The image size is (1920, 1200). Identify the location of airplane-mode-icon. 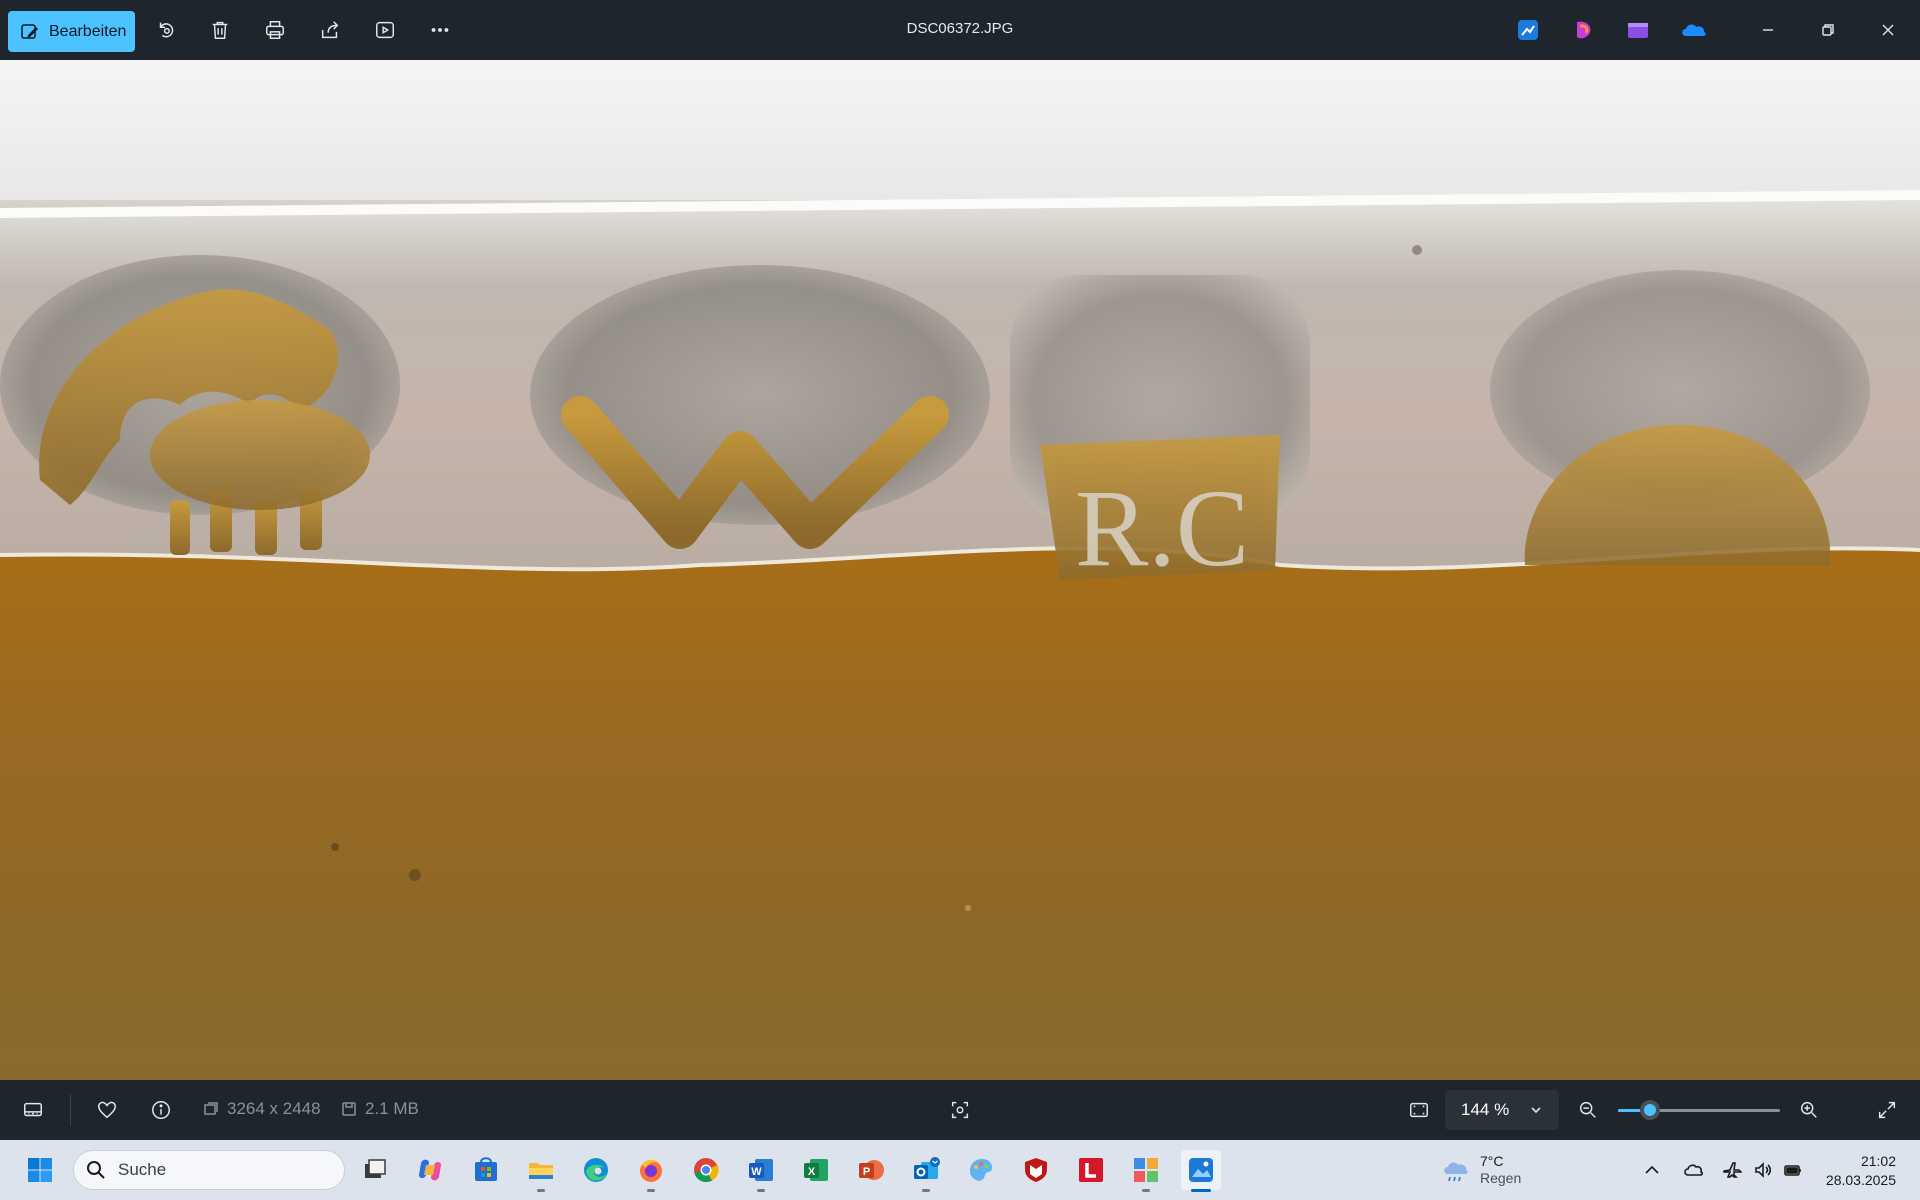
(1732, 1170).